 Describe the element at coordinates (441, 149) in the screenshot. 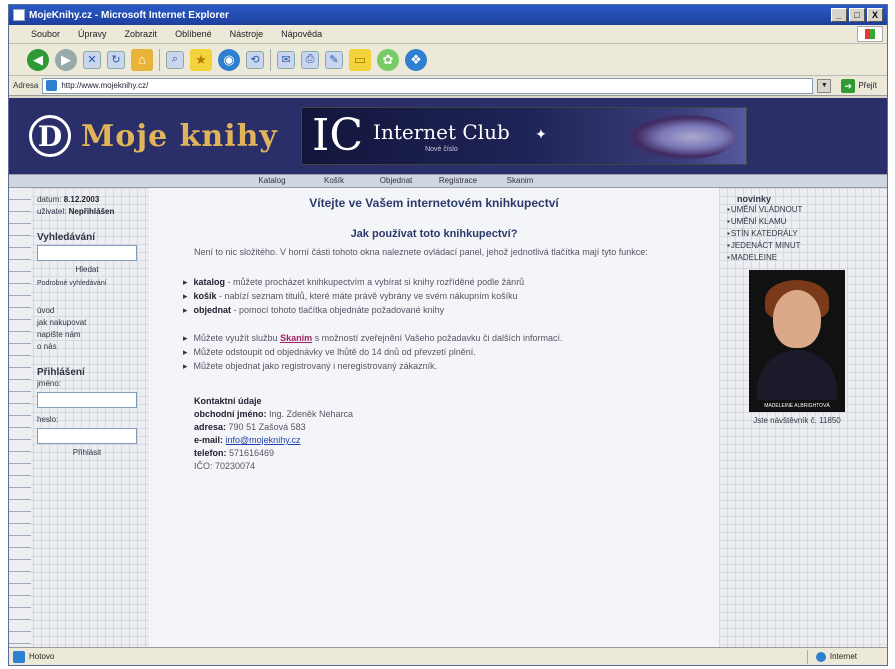

I see `ad-subtitle: Nové číslo` at that location.